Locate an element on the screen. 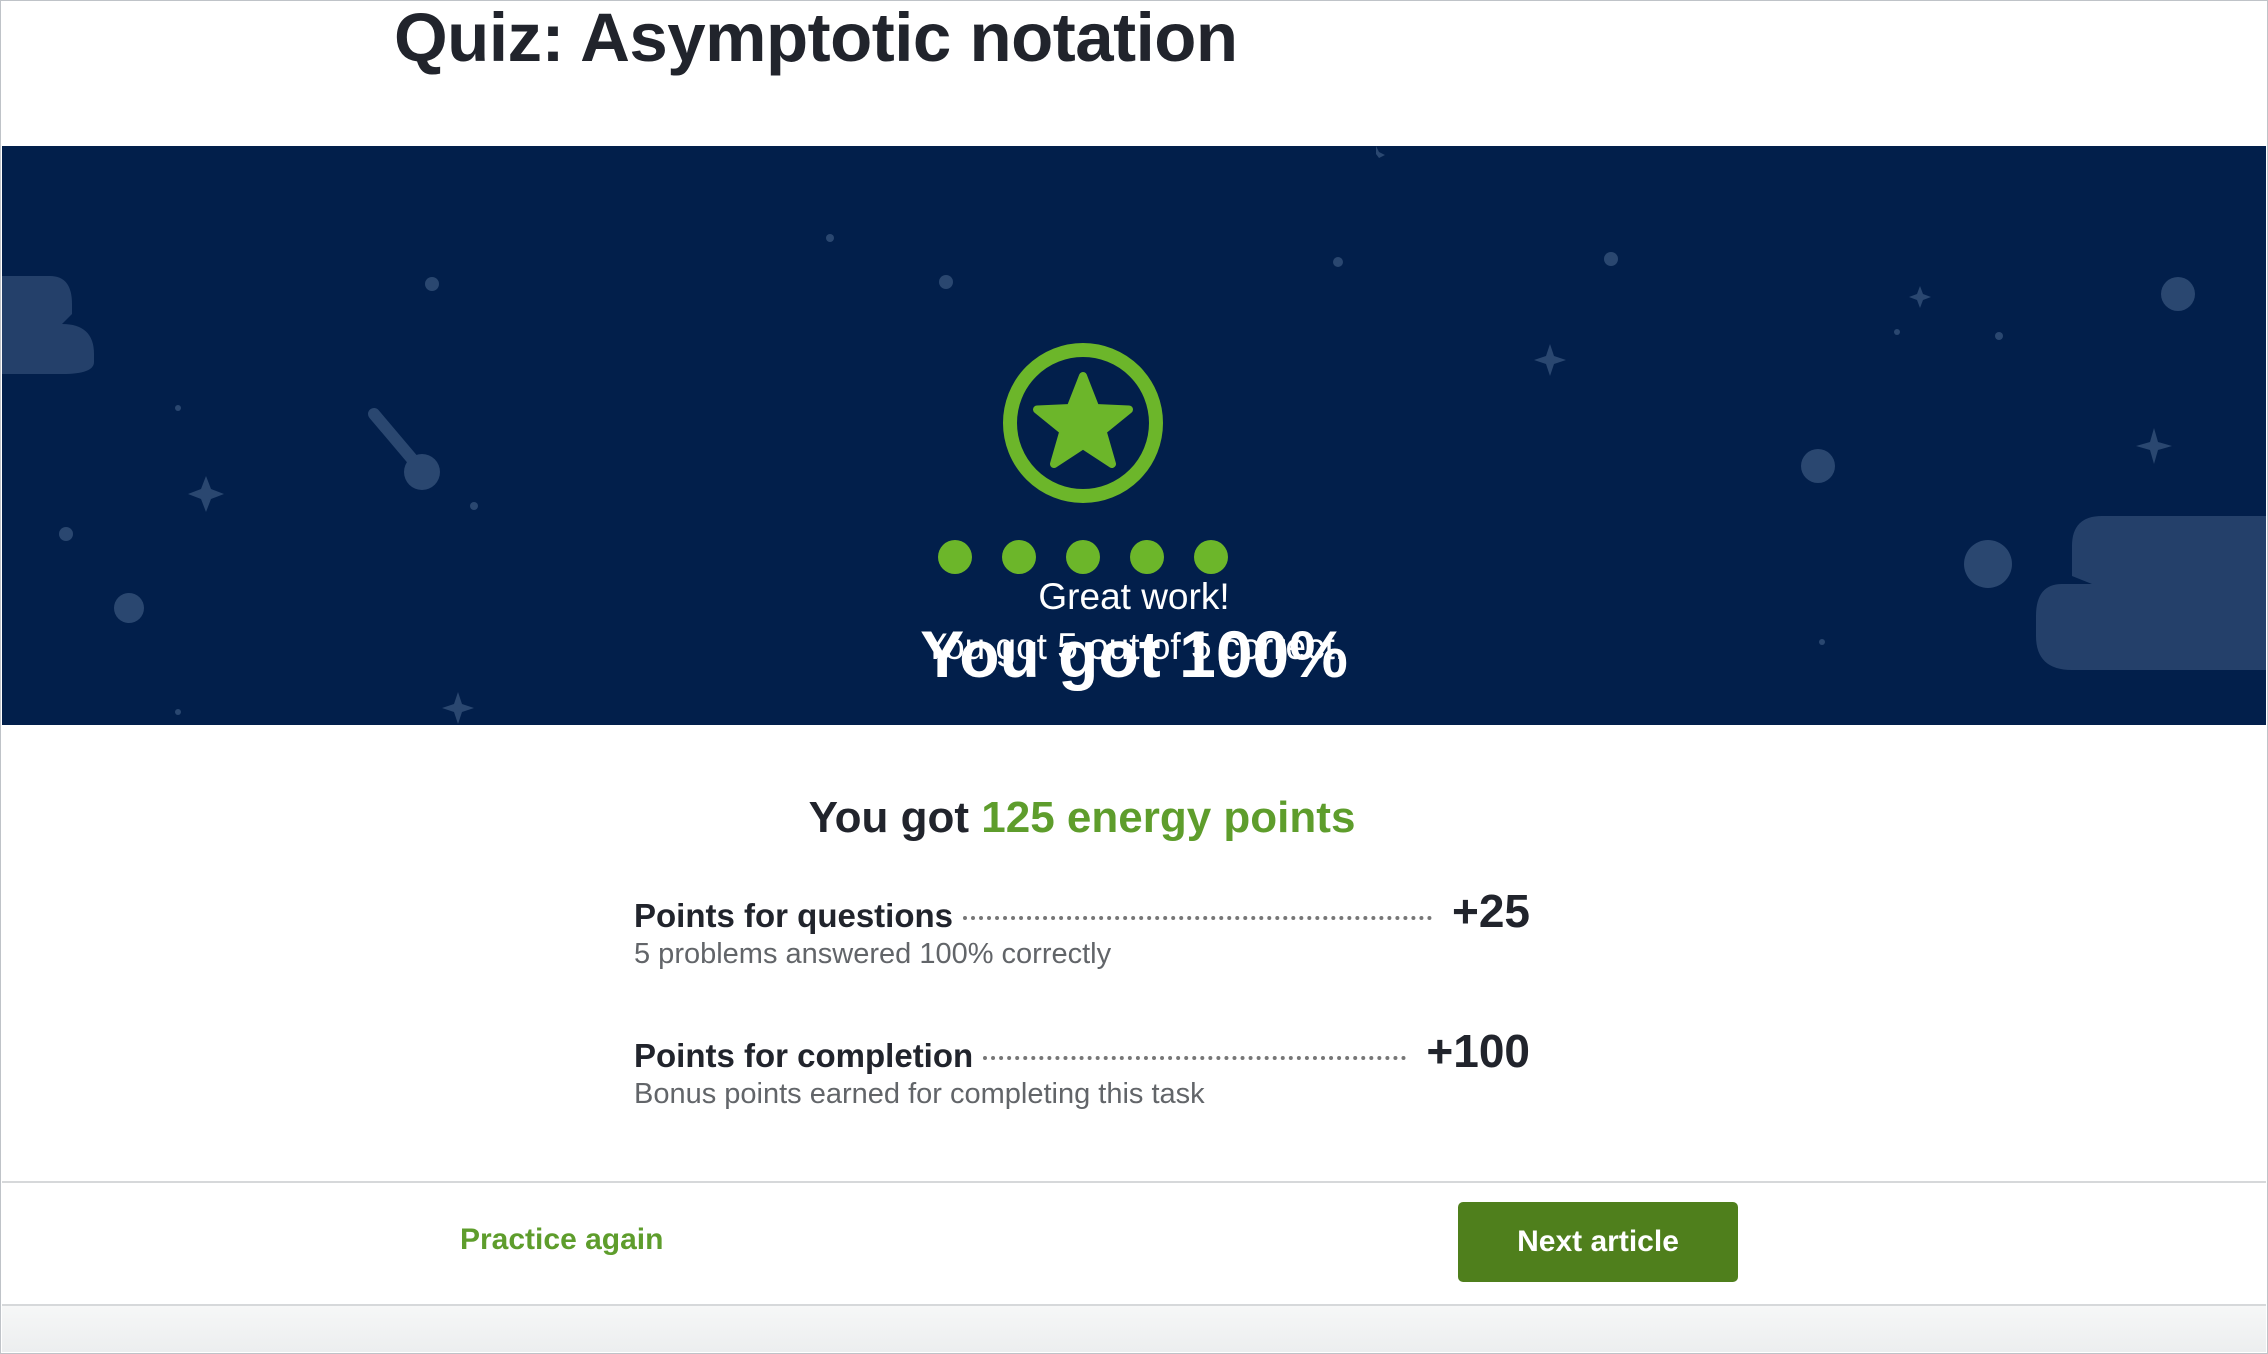 The image size is (2268, 1354). points-label: Points for questions is located at coordinates (794, 915).